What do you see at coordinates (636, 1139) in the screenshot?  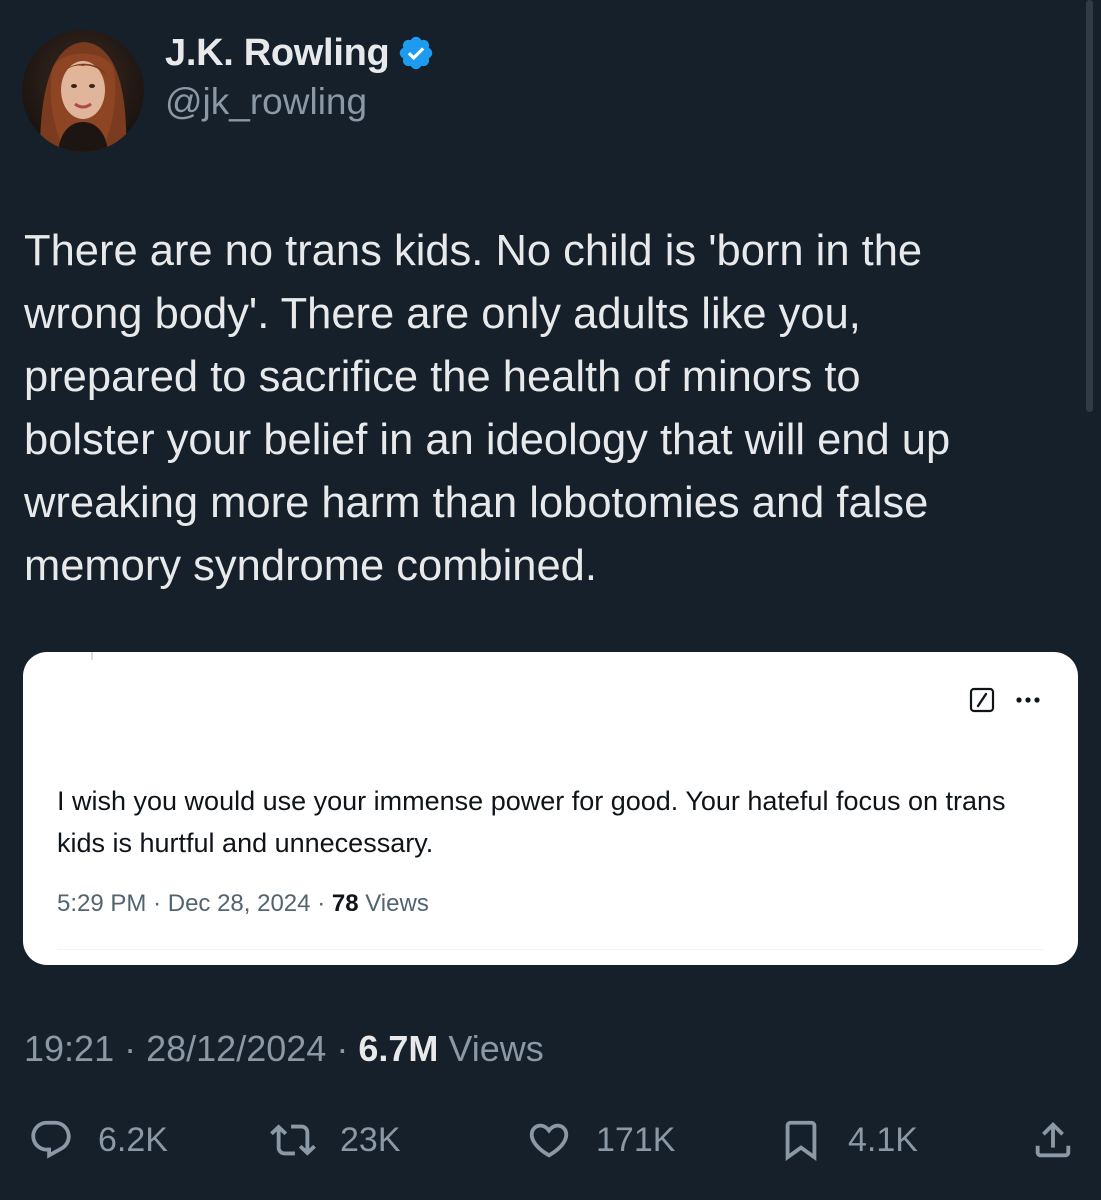 I see `like-count: 171K` at bounding box center [636, 1139].